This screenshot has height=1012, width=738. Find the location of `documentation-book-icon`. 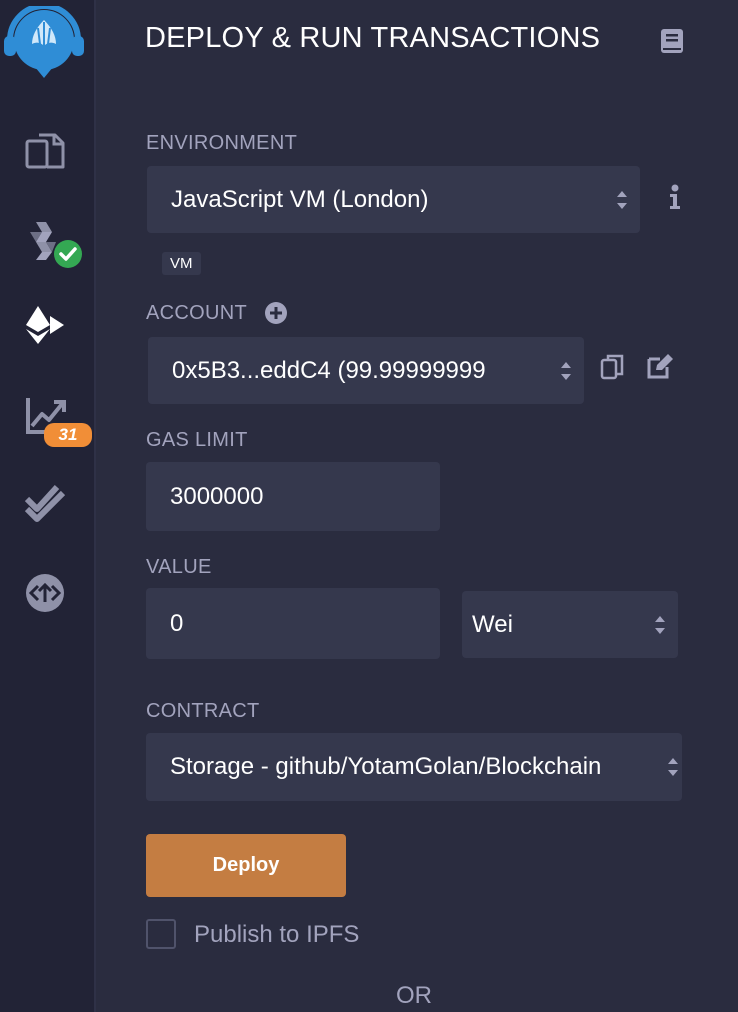

documentation-book-icon is located at coordinates (672, 43).